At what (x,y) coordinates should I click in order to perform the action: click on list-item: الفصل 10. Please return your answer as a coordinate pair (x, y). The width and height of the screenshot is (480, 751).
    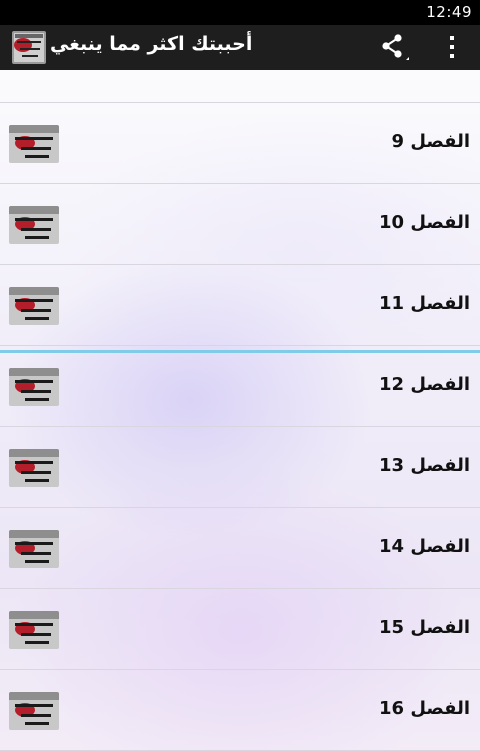
    Looking at the image, I should click on (240, 224).